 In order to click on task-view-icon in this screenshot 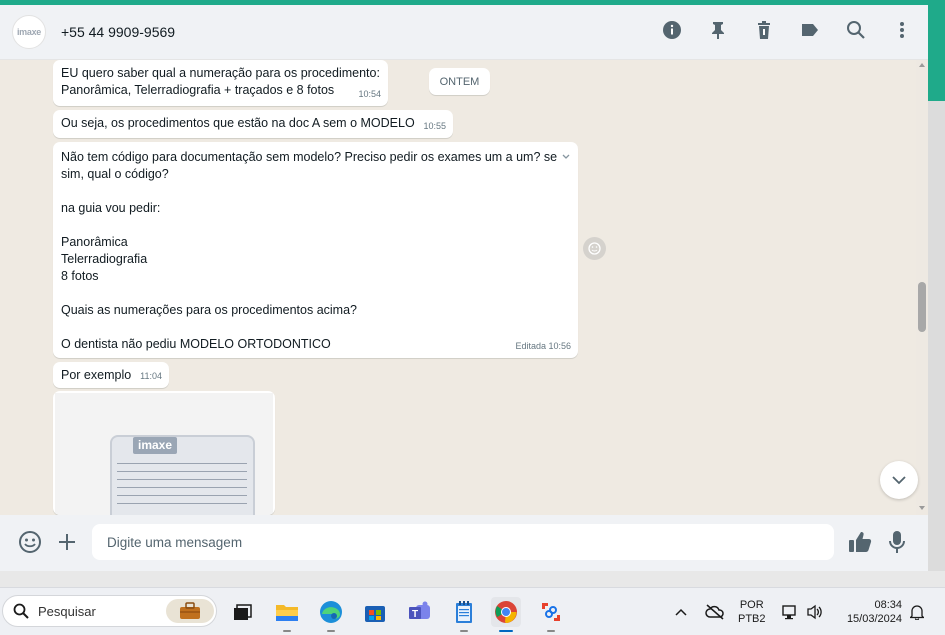, I will do `click(242, 612)`.